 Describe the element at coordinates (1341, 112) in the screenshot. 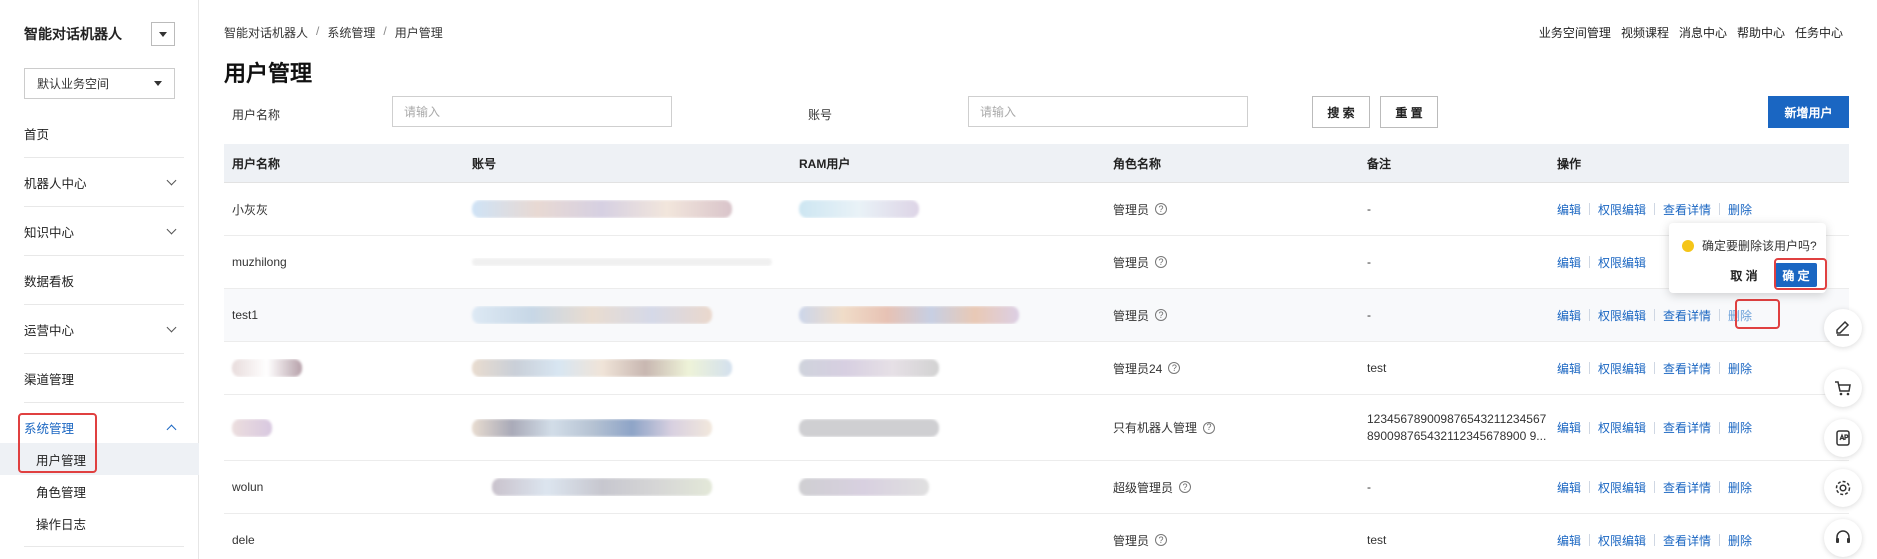

I see `search-button: 搜 索` at that location.